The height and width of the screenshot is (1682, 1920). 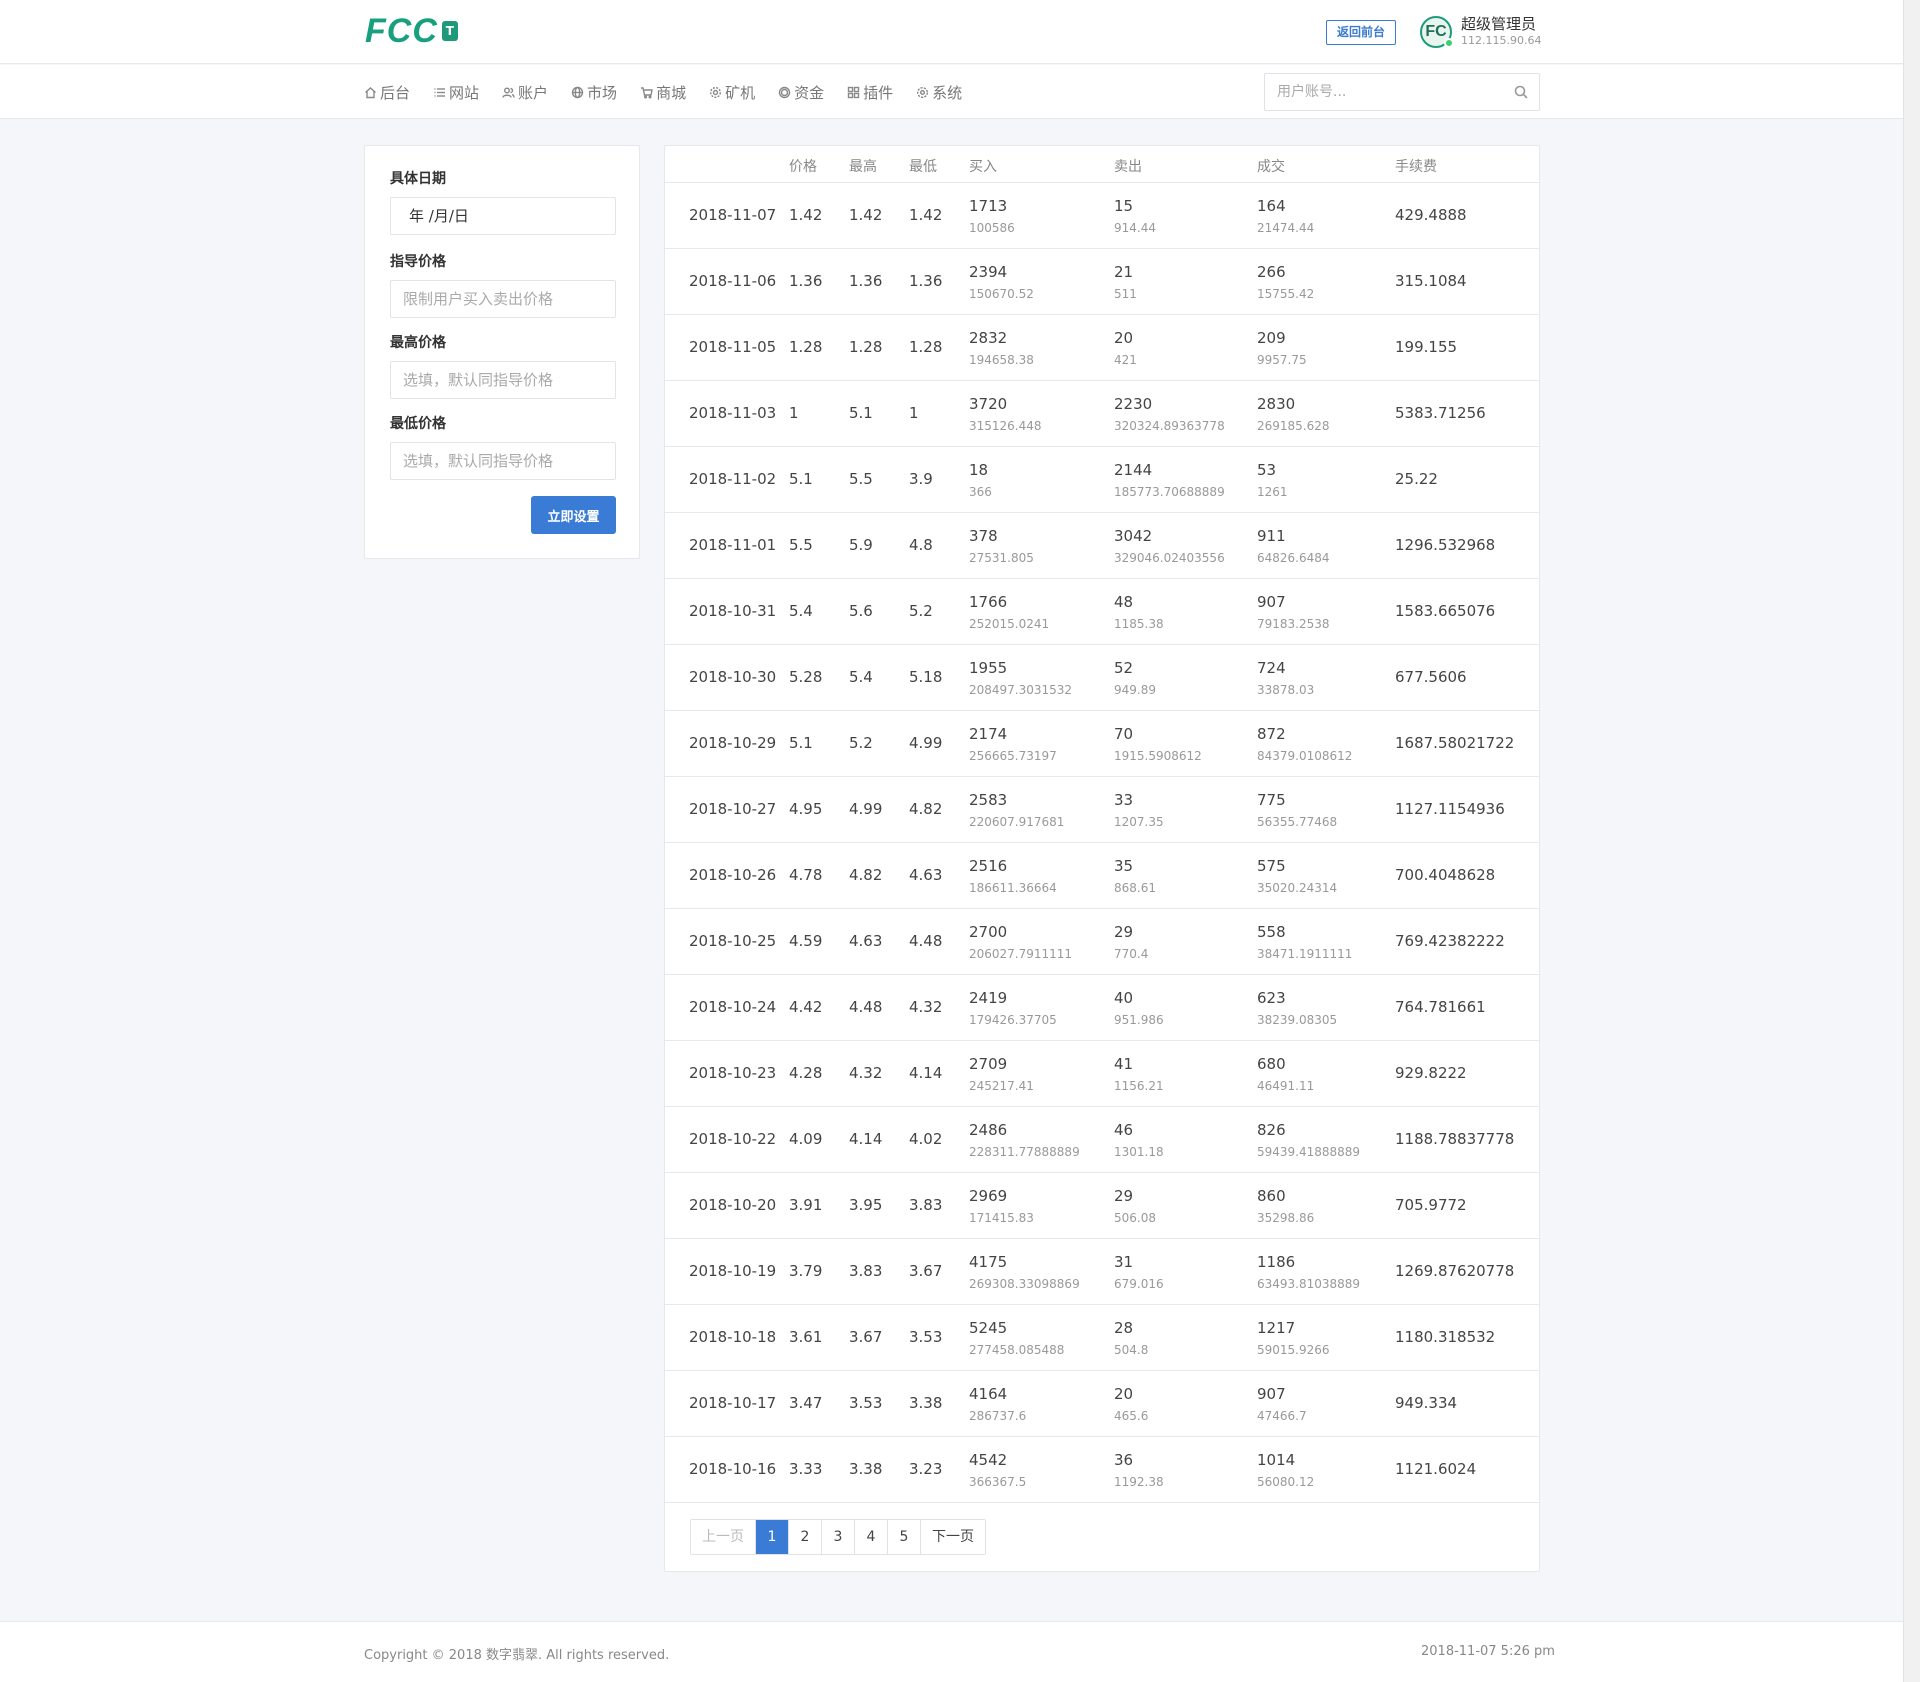 What do you see at coordinates (733, 743) in the screenshot?
I see `cell-date: 2018-10-29` at bounding box center [733, 743].